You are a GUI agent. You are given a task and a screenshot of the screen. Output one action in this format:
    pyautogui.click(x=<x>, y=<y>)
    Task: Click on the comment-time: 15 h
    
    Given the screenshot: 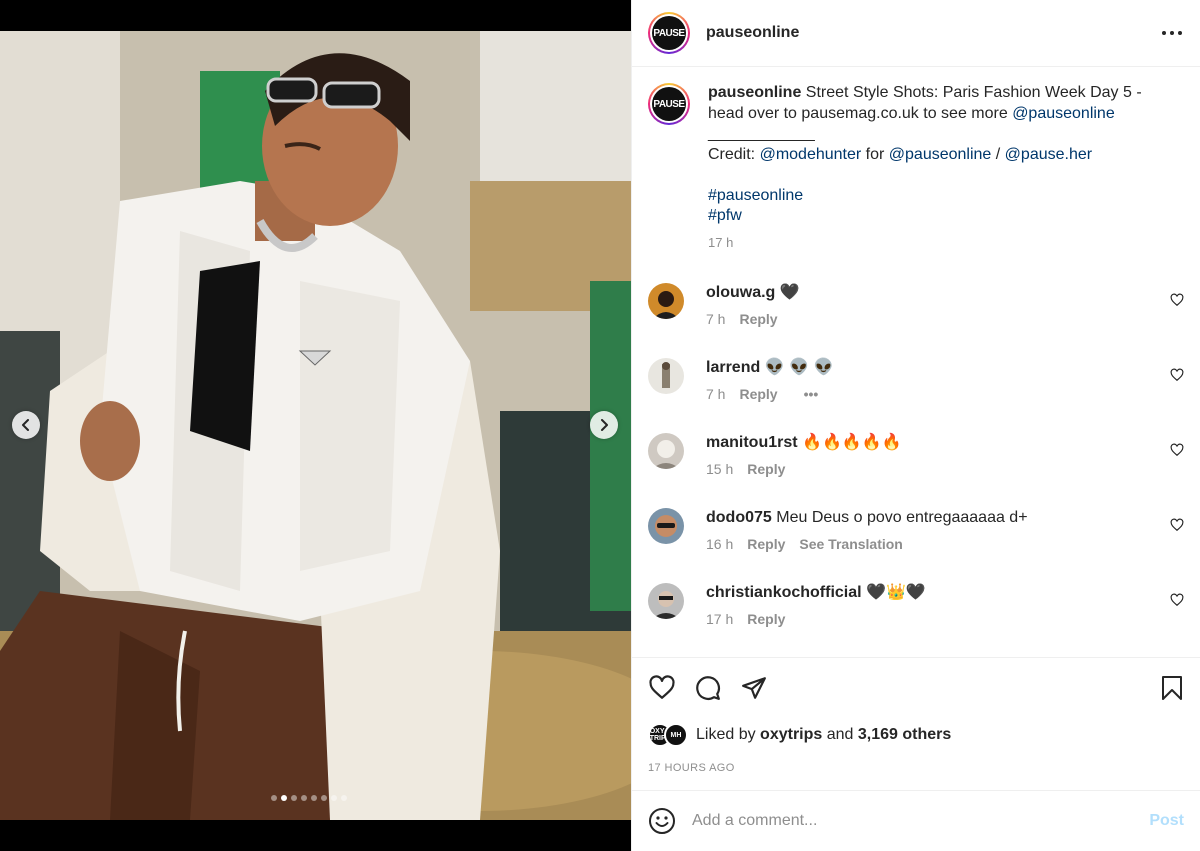 What is the action you would take?
    pyautogui.click(x=720, y=469)
    